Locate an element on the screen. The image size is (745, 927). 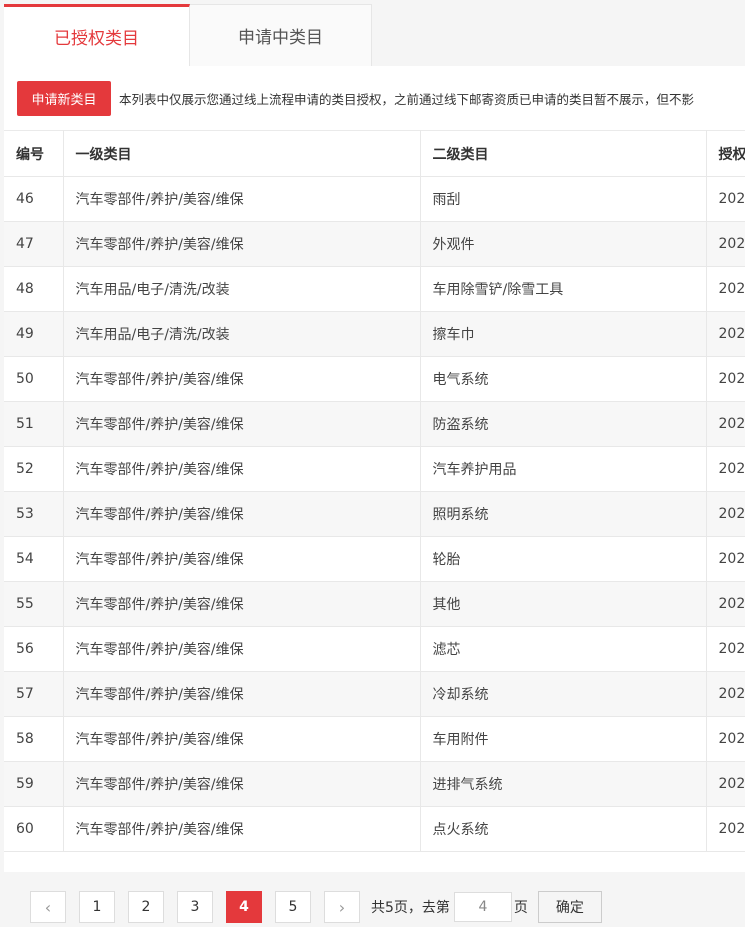
page-button-4-current: 4 is located at coordinates (244, 907).